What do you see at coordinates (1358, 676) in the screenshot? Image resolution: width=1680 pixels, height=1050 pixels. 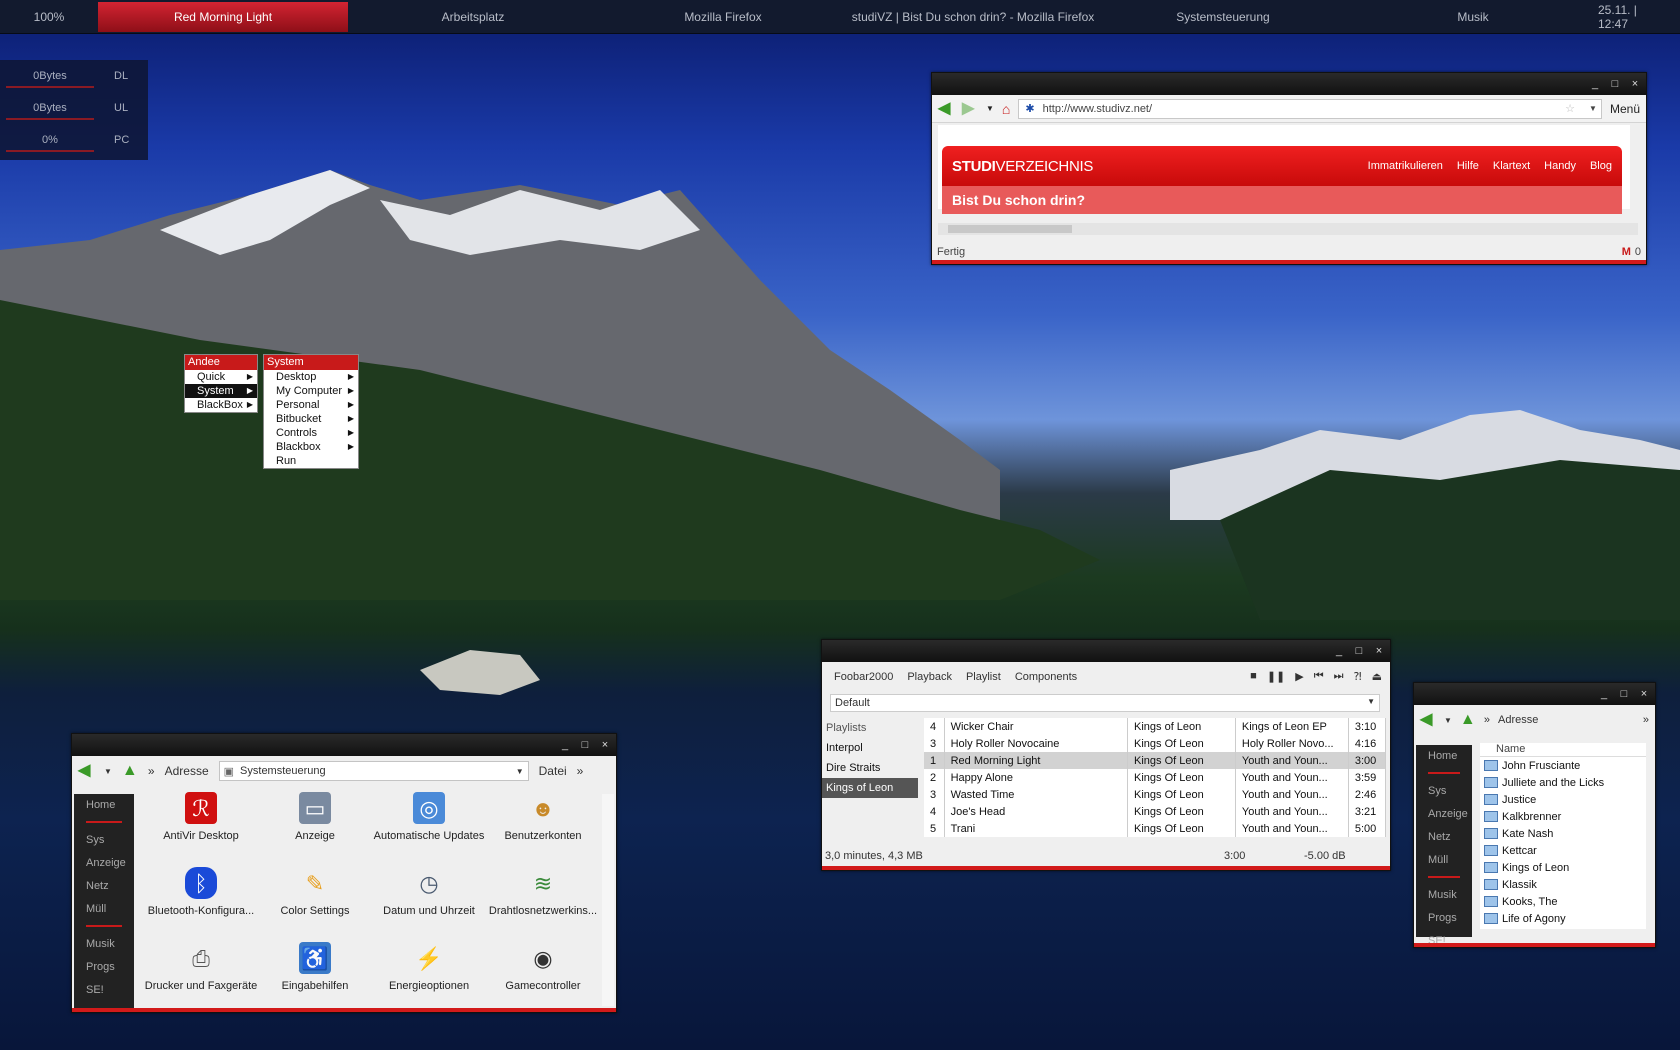 I see `random-icon: ⁈` at bounding box center [1358, 676].